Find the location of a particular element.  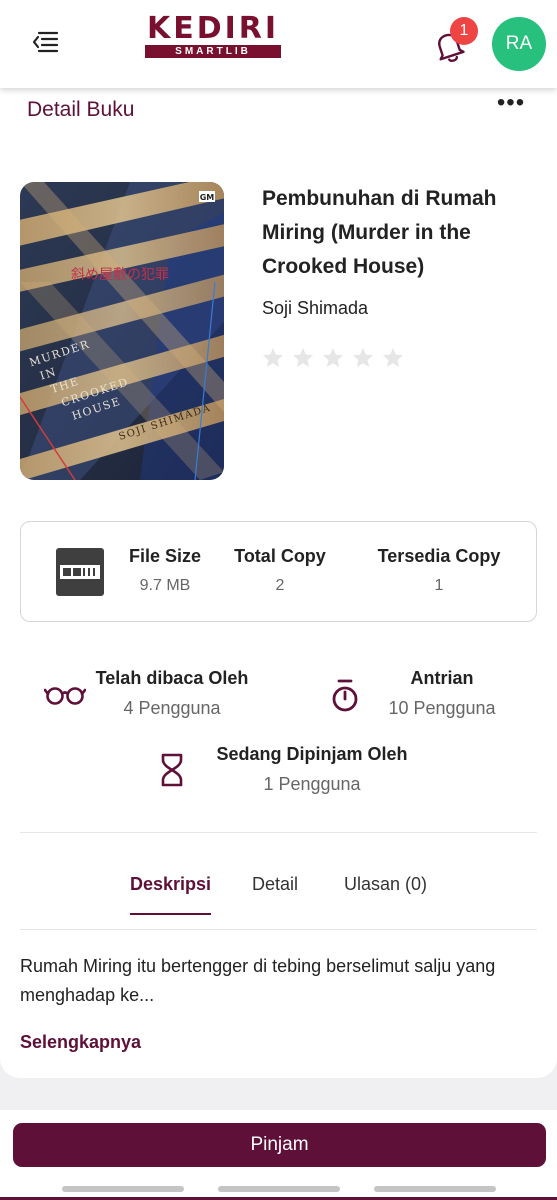

more-options-button: ••• is located at coordinates (511, 104).